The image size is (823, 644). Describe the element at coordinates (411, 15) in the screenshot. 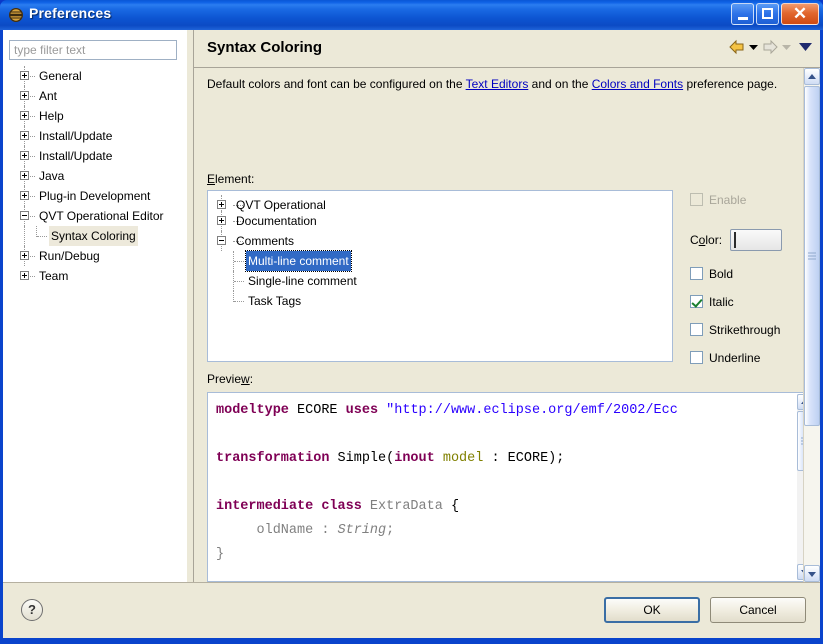

I see `window-titlebar: Preferences ✕` at that location.